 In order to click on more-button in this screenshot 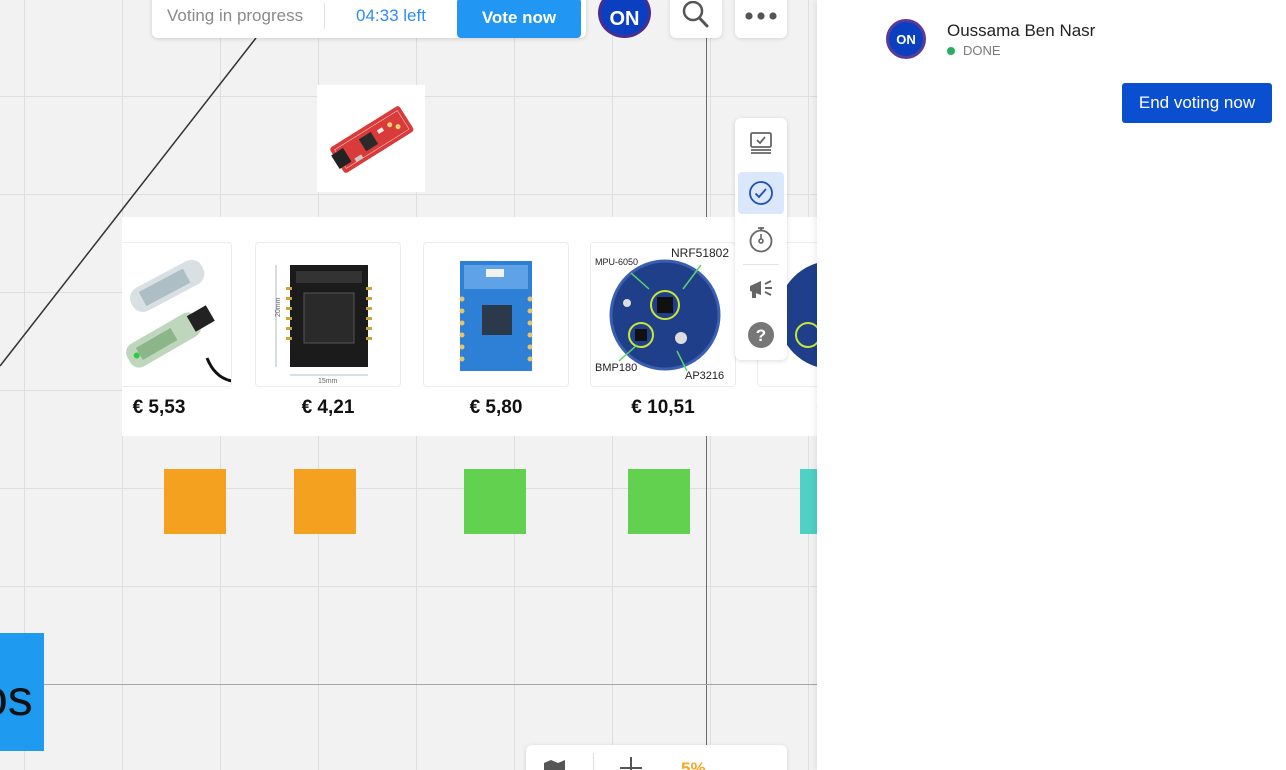, I will do `click(761, 19)`.